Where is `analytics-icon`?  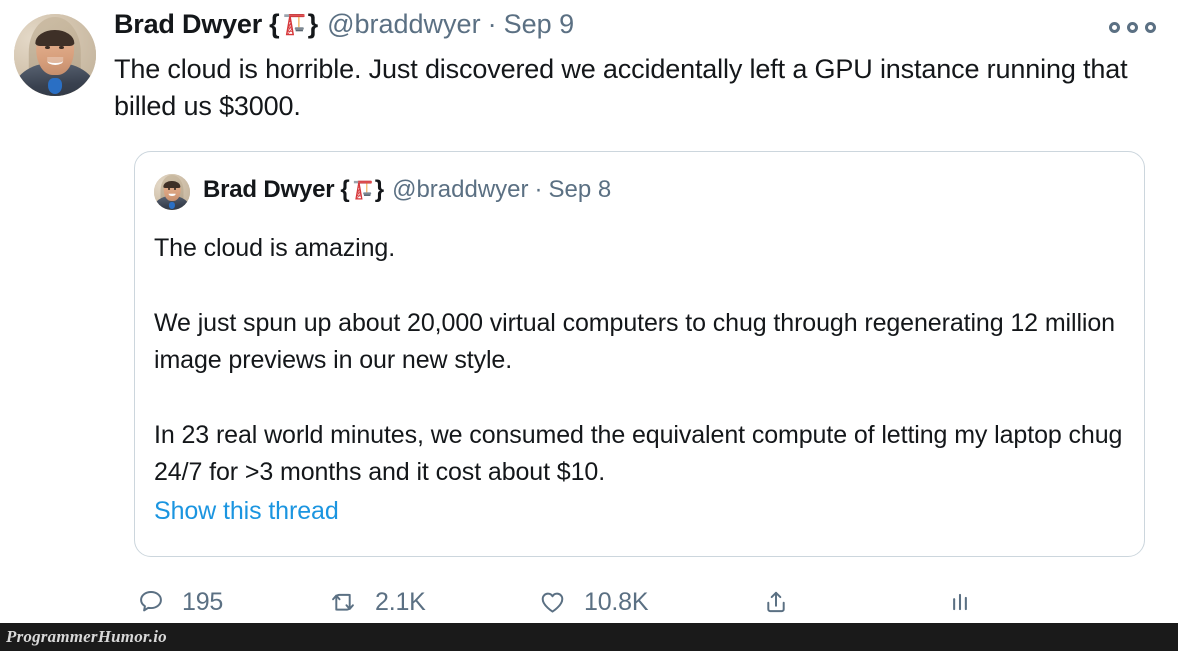
analytics-icon is located at coordinates (960, 602).